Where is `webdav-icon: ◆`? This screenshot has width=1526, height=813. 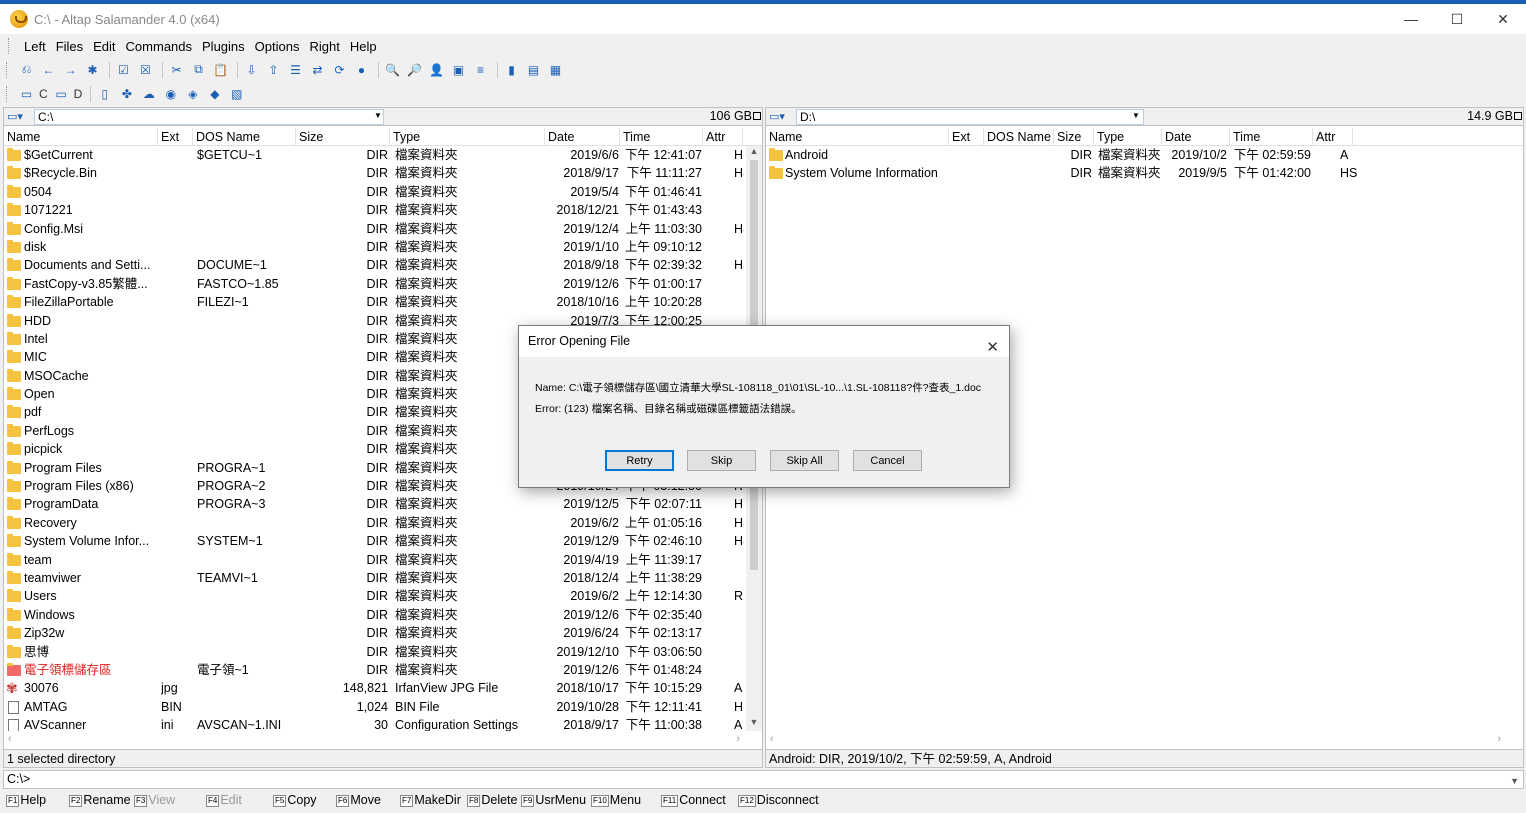
webdav-icon: ◆ is located at coordinates (214, 93).